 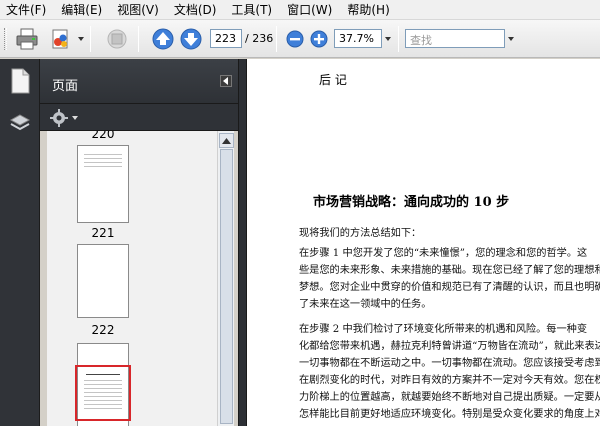 I want to click on pages-icon, so click(x=20, y=81).